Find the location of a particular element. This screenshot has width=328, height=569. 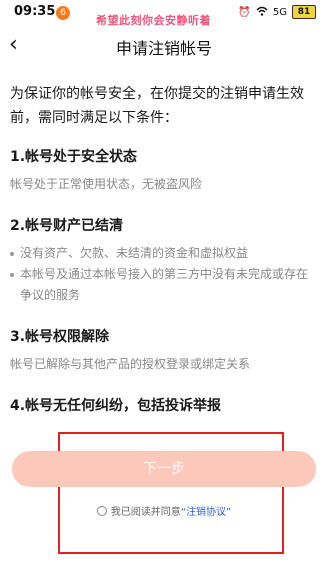

status-icons: ⏰ 5G 81 is located at coordinates (277, 12).